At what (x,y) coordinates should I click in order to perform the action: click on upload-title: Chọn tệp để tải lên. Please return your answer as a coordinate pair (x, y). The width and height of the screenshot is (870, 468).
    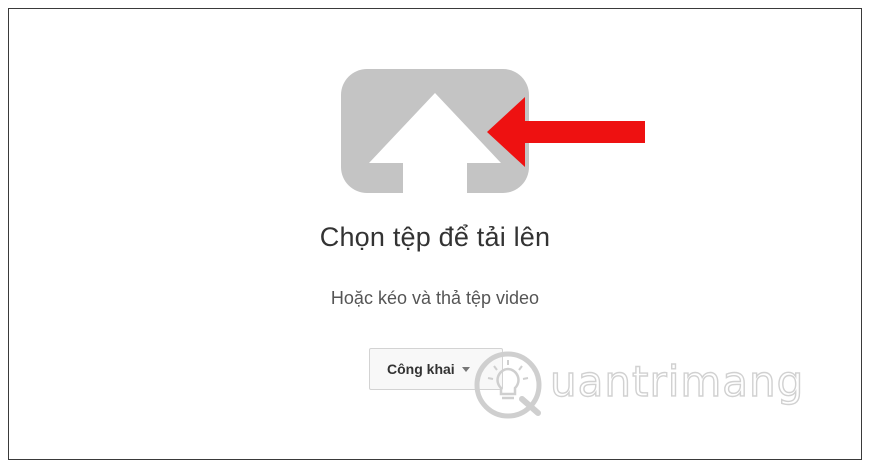
    Looking at the image, I should click on (435, 237).